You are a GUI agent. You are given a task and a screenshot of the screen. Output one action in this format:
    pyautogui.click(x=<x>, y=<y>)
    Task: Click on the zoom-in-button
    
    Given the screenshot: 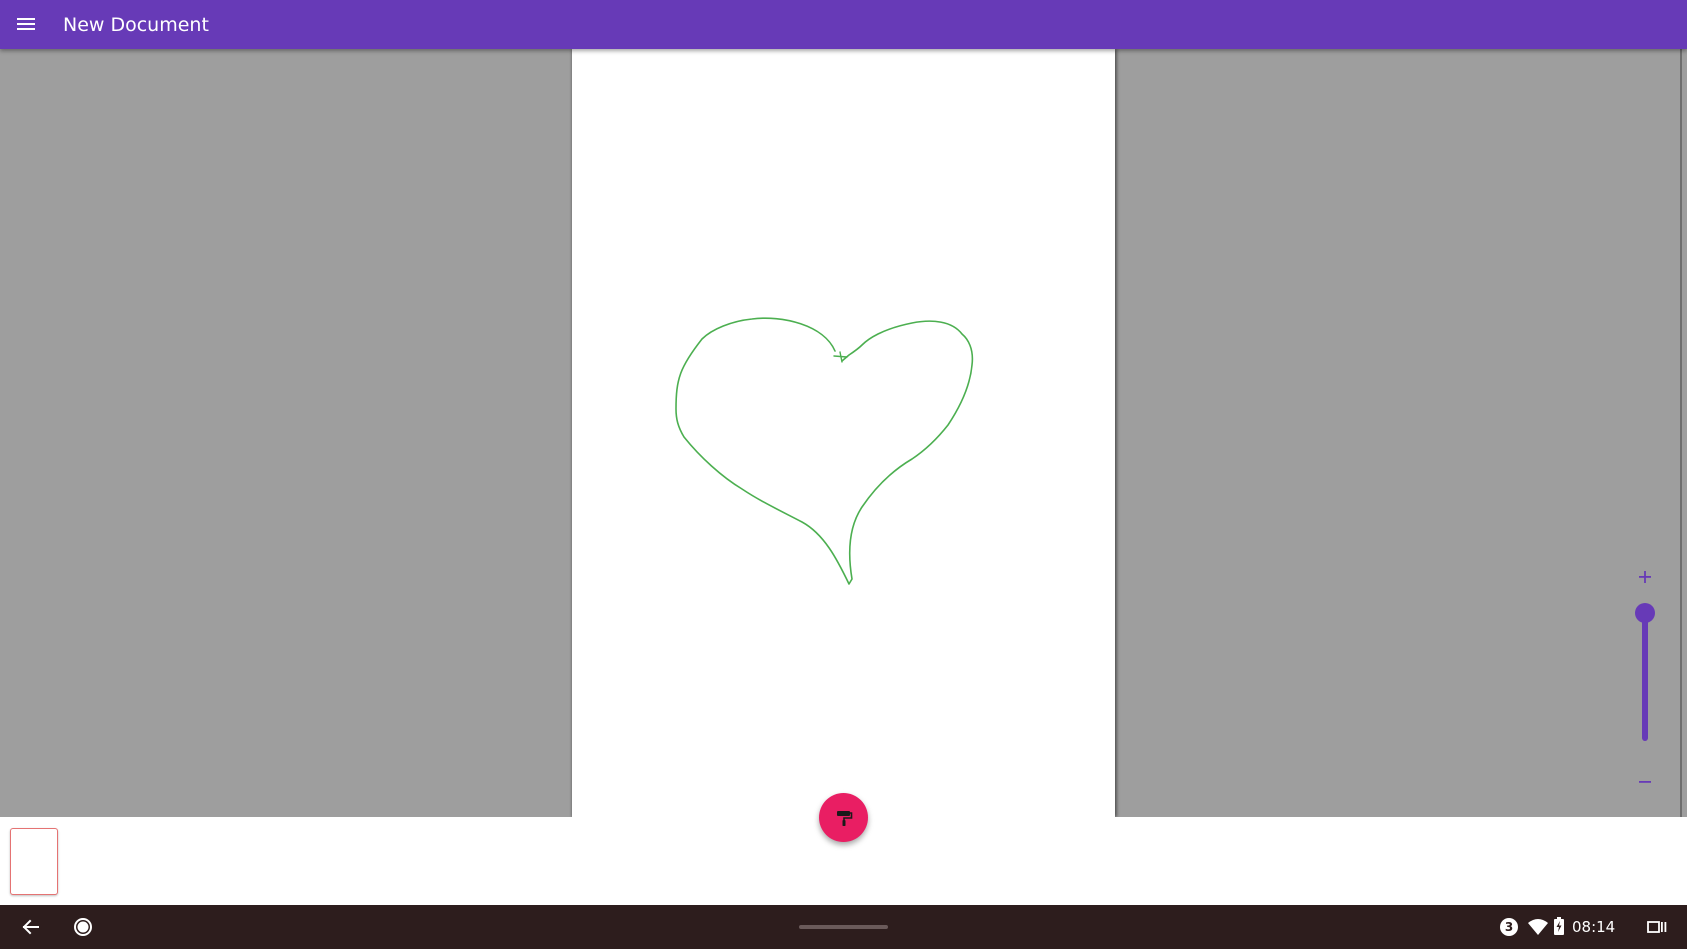 What is the action you would take?
    pyautogui.click(x=1645, y=577)
    